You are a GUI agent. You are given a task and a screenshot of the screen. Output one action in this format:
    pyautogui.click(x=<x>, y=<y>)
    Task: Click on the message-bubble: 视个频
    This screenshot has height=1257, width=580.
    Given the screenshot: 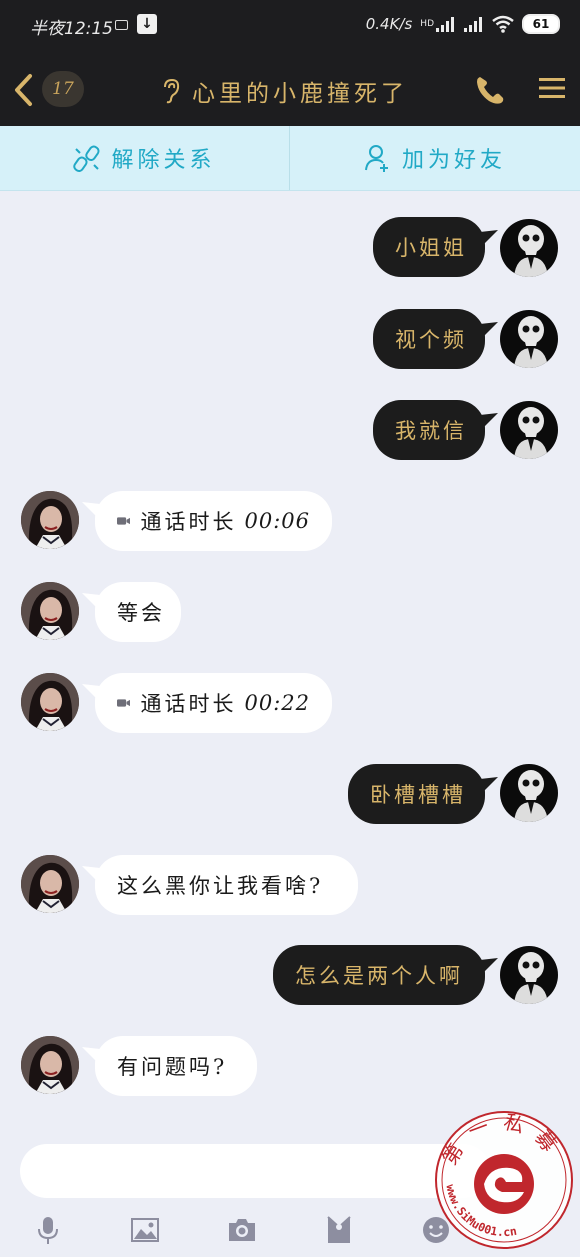 What is the action you would take?
    pyautogui.click(x=429, y=339)
    